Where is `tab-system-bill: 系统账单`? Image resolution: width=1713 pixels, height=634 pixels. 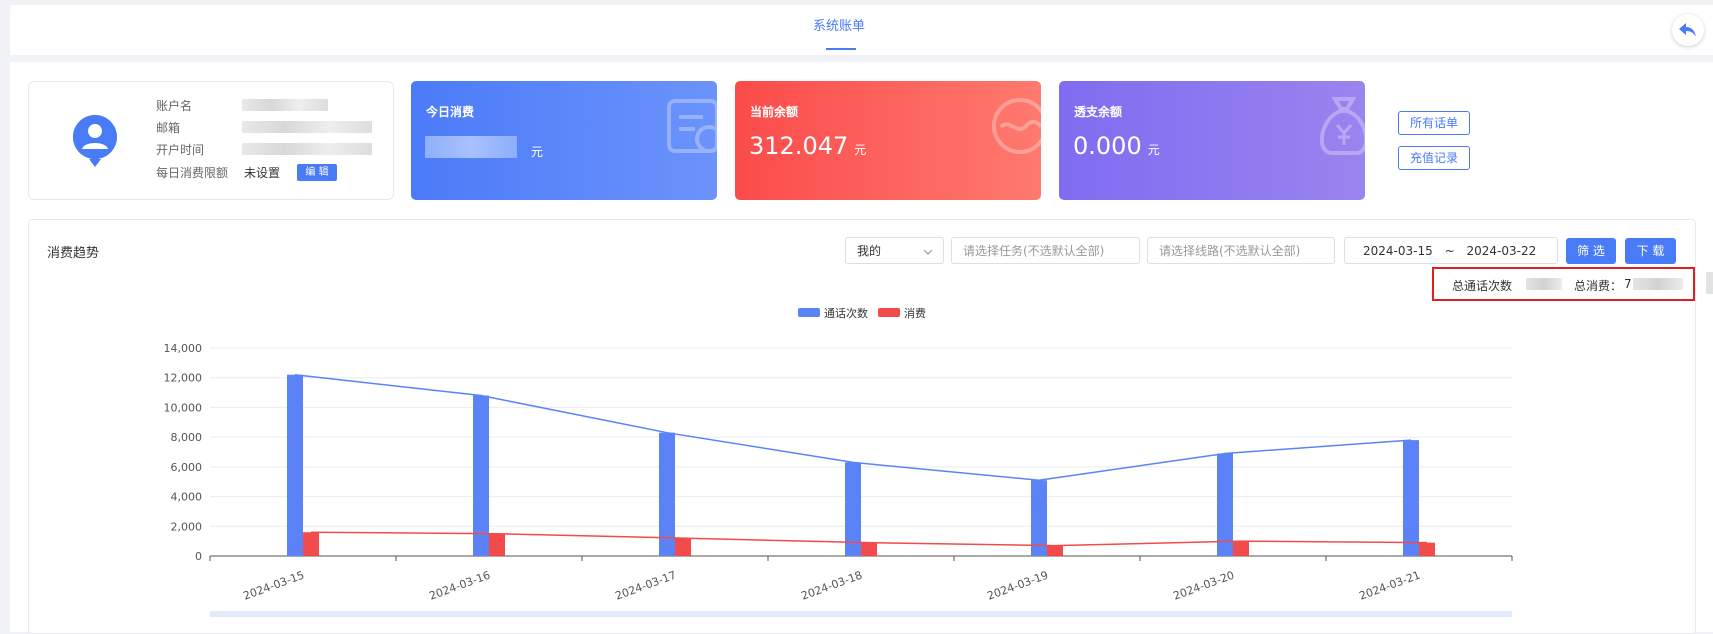
tab-system-bill: 系统账单 is located at coordinates (839, 24).